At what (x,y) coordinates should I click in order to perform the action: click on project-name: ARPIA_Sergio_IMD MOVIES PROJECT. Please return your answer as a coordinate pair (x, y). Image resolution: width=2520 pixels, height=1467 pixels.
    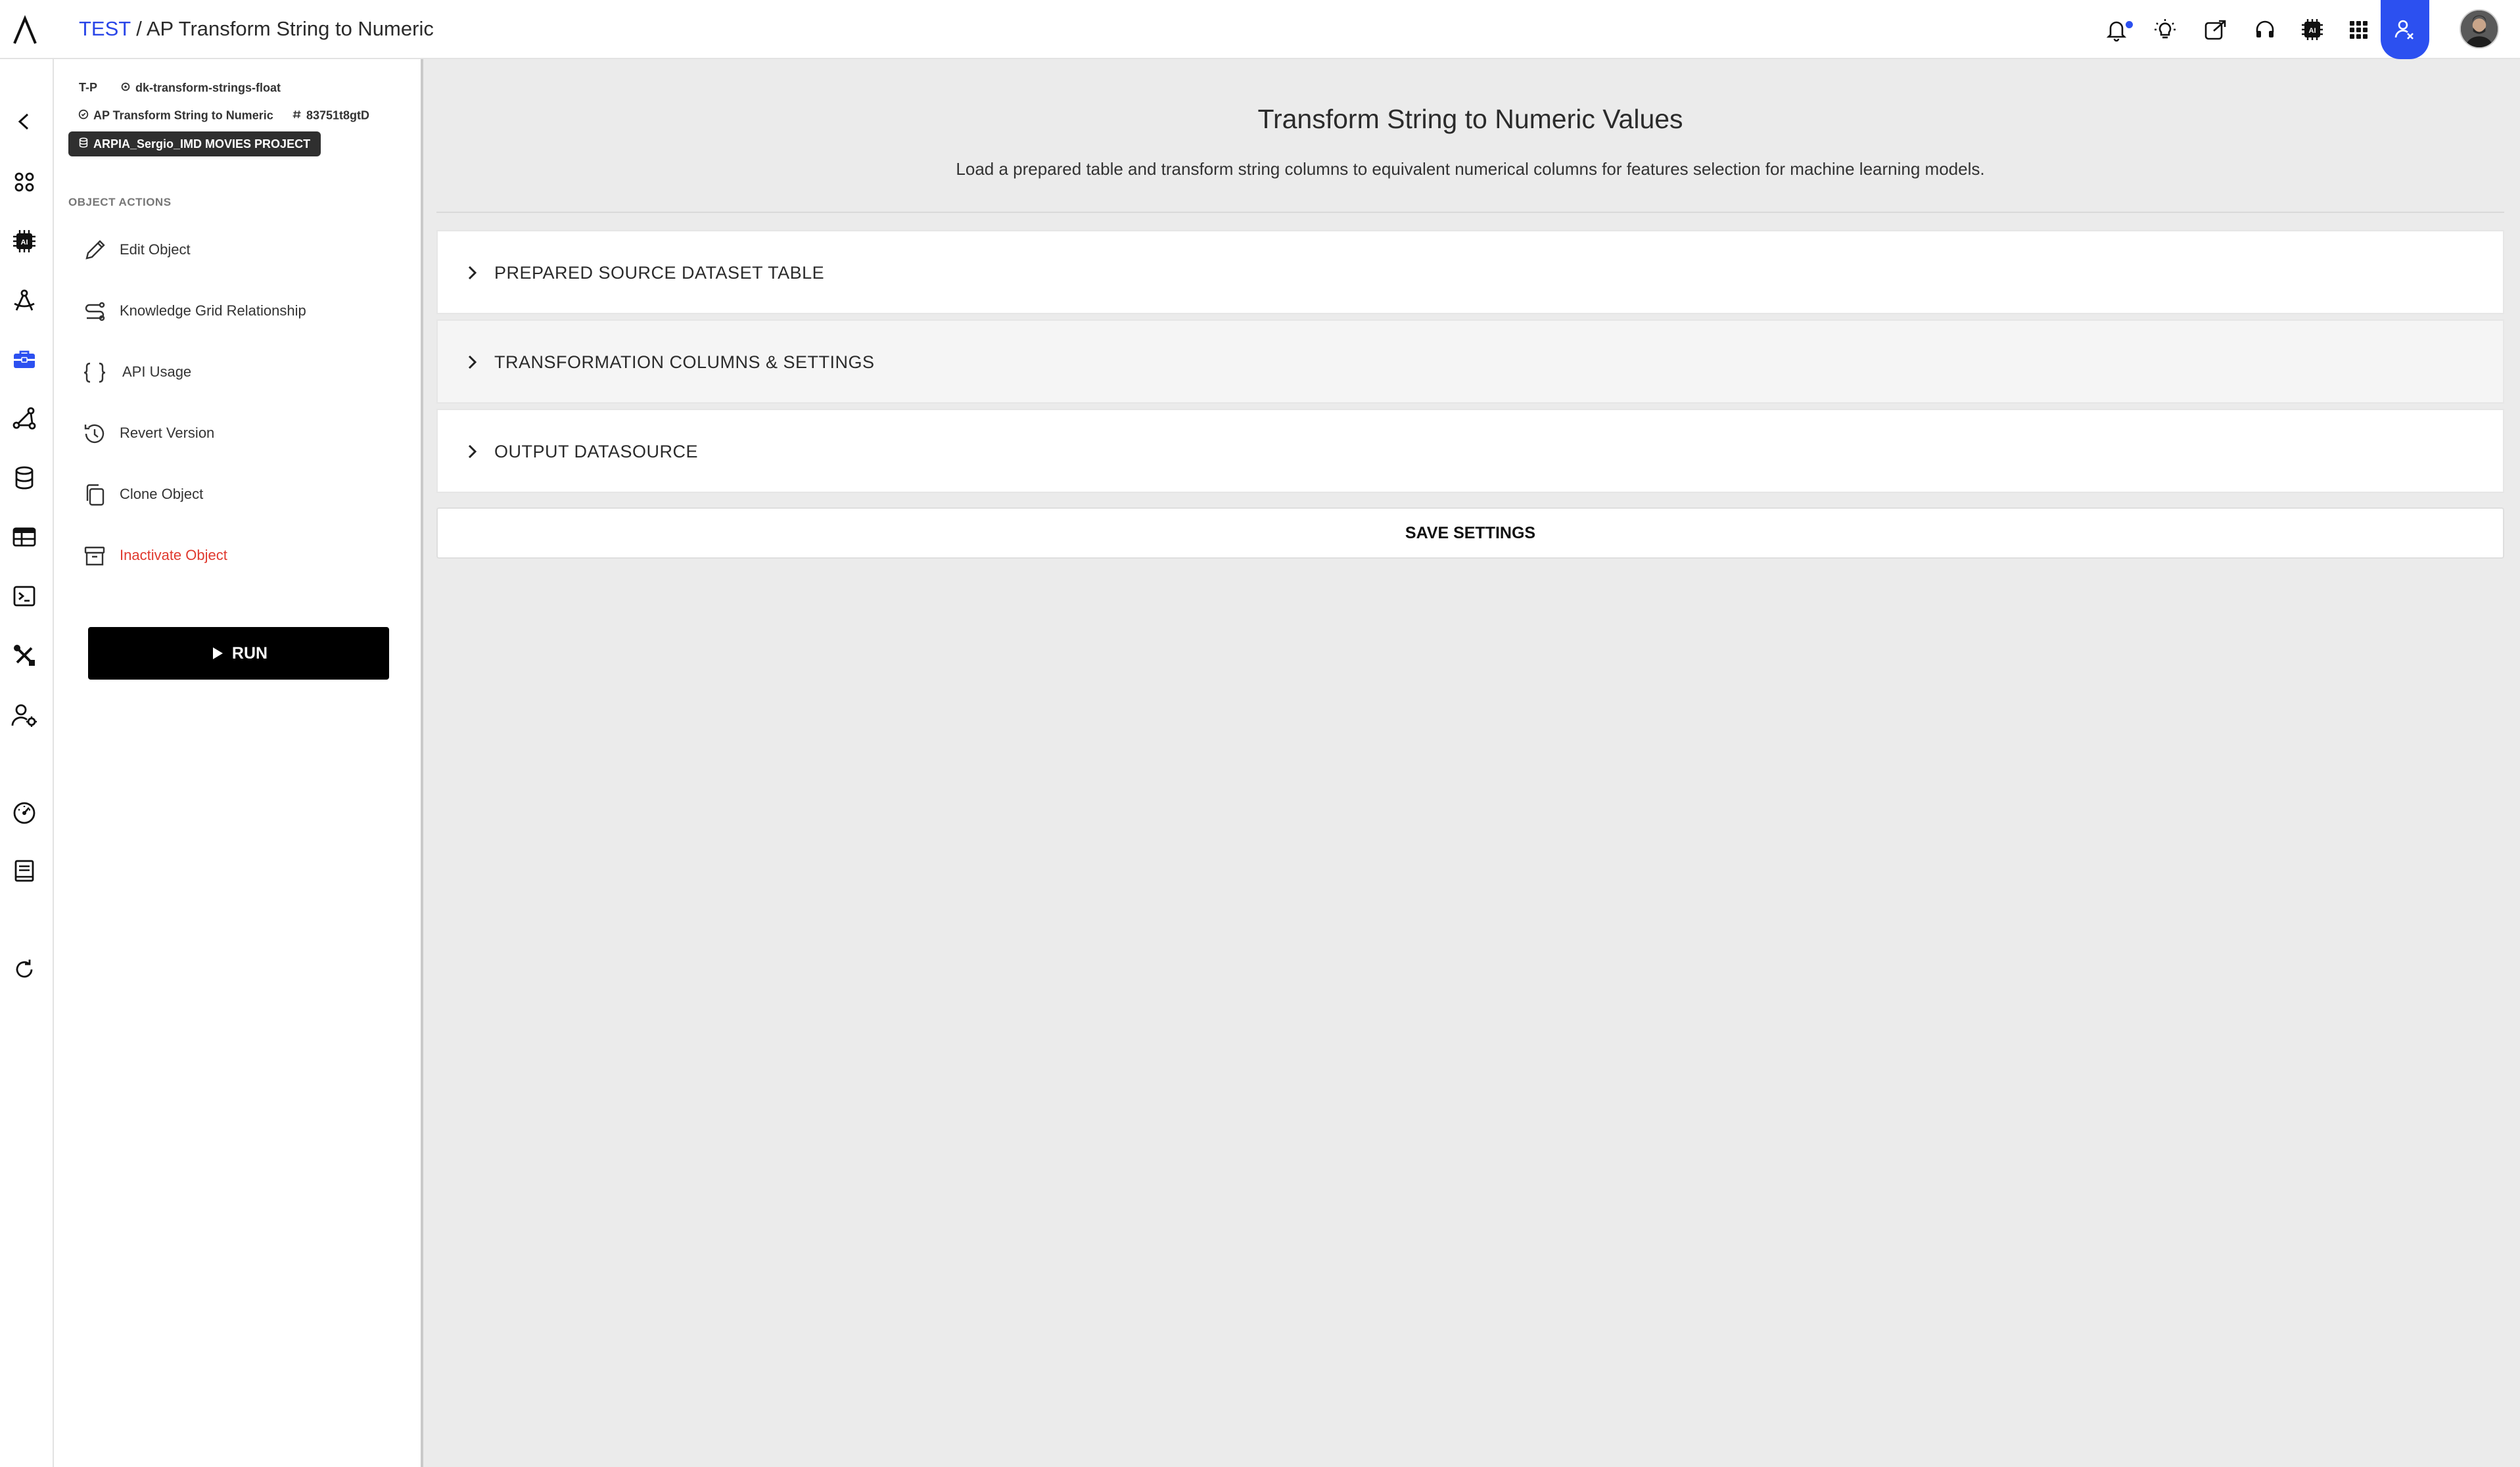
    Looking at the image, I should click on (202, 144).